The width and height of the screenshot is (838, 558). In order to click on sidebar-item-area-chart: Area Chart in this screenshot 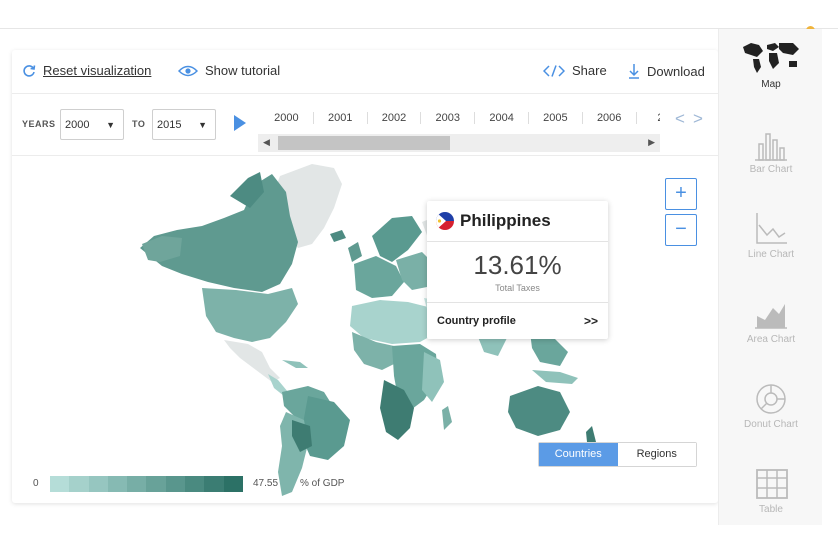, I will do `click(771, 326)`.